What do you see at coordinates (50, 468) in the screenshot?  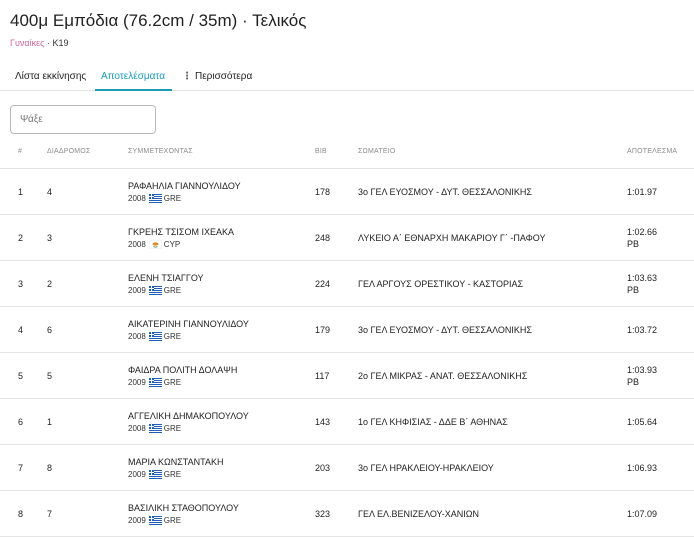 I see `row-lane: 8` at bounding box center [50, 468].